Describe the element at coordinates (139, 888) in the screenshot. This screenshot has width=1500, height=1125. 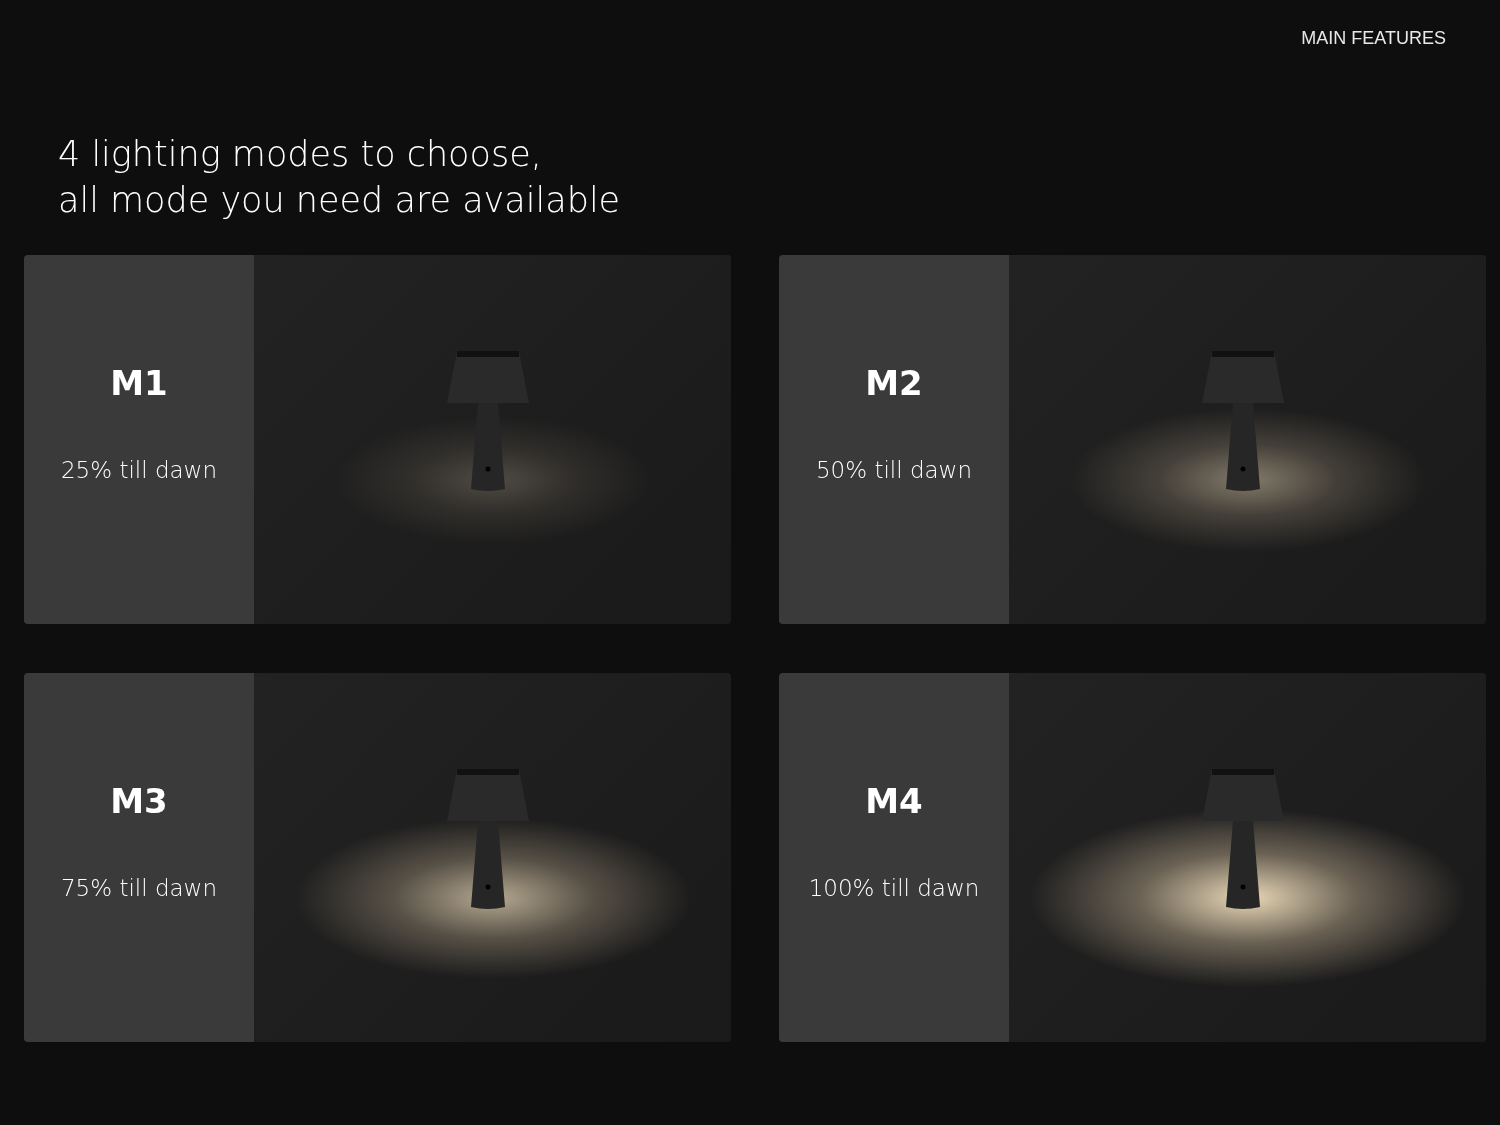
I see `mode-caption: 75% till dawn` at that location.